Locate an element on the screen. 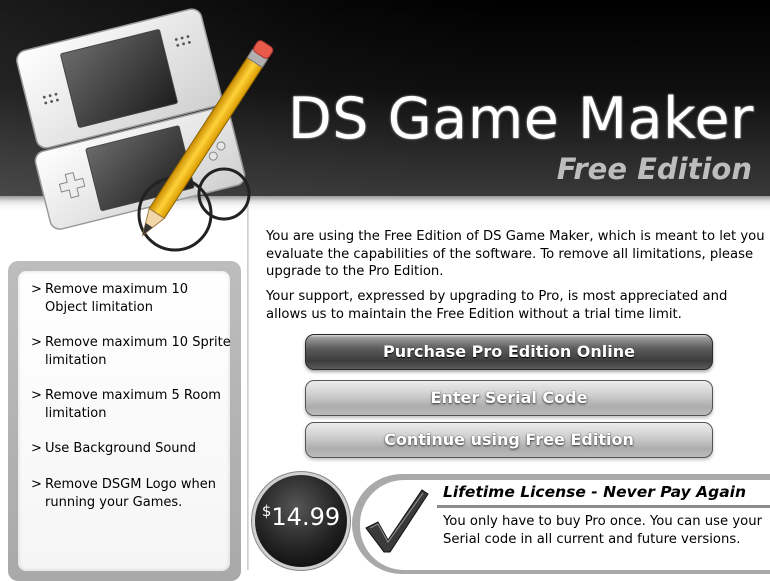  purchase-pro-button: Purchase Pro Edition Online is located at coordinates (509, 352).